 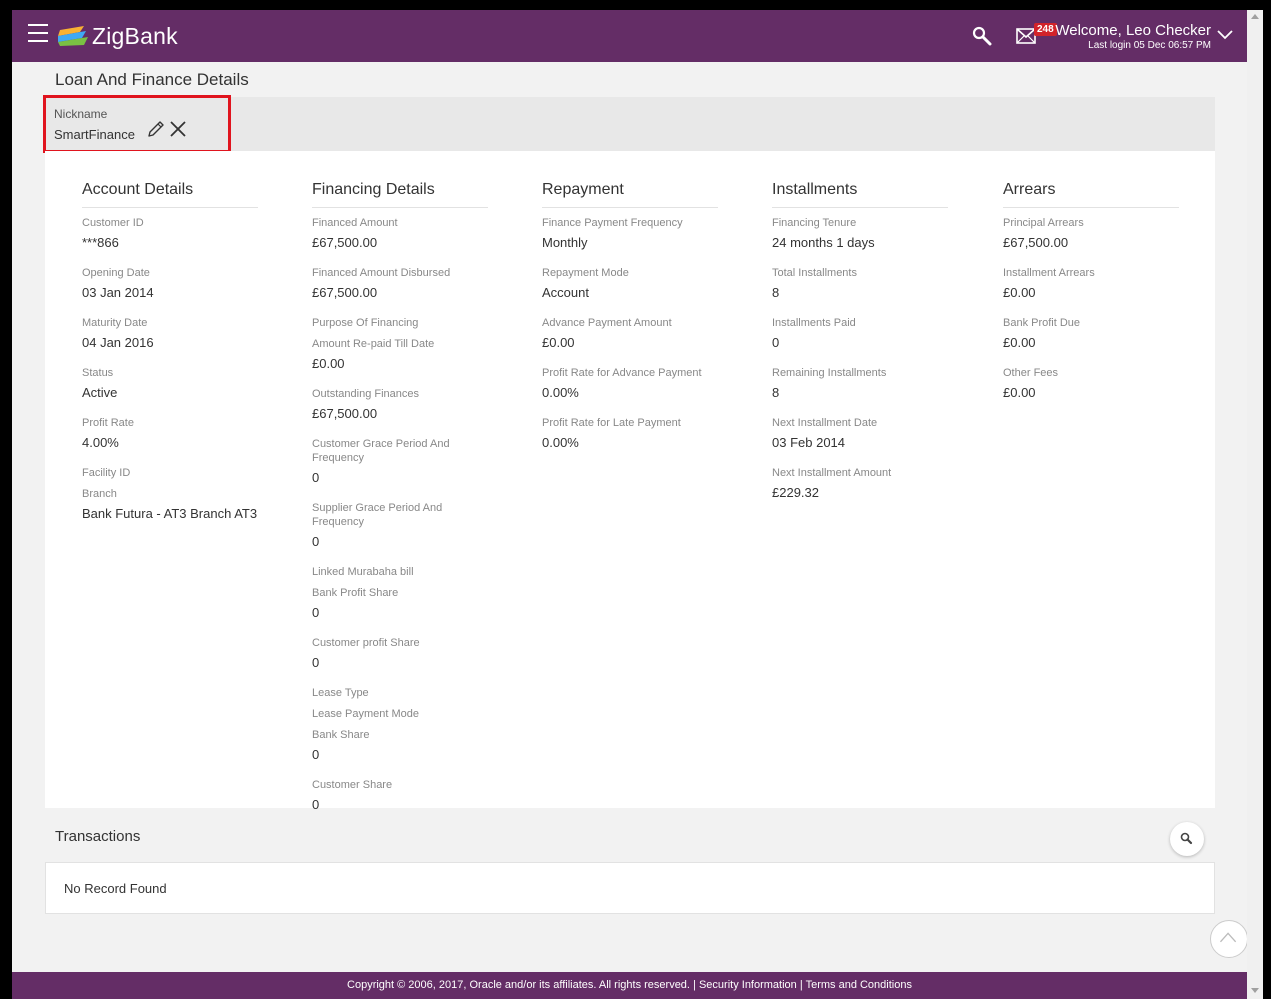 What do you see at coordinates (352, 785) in the screenshot?
I see `field-label: Customer Share` at bounding box center [352, 785].